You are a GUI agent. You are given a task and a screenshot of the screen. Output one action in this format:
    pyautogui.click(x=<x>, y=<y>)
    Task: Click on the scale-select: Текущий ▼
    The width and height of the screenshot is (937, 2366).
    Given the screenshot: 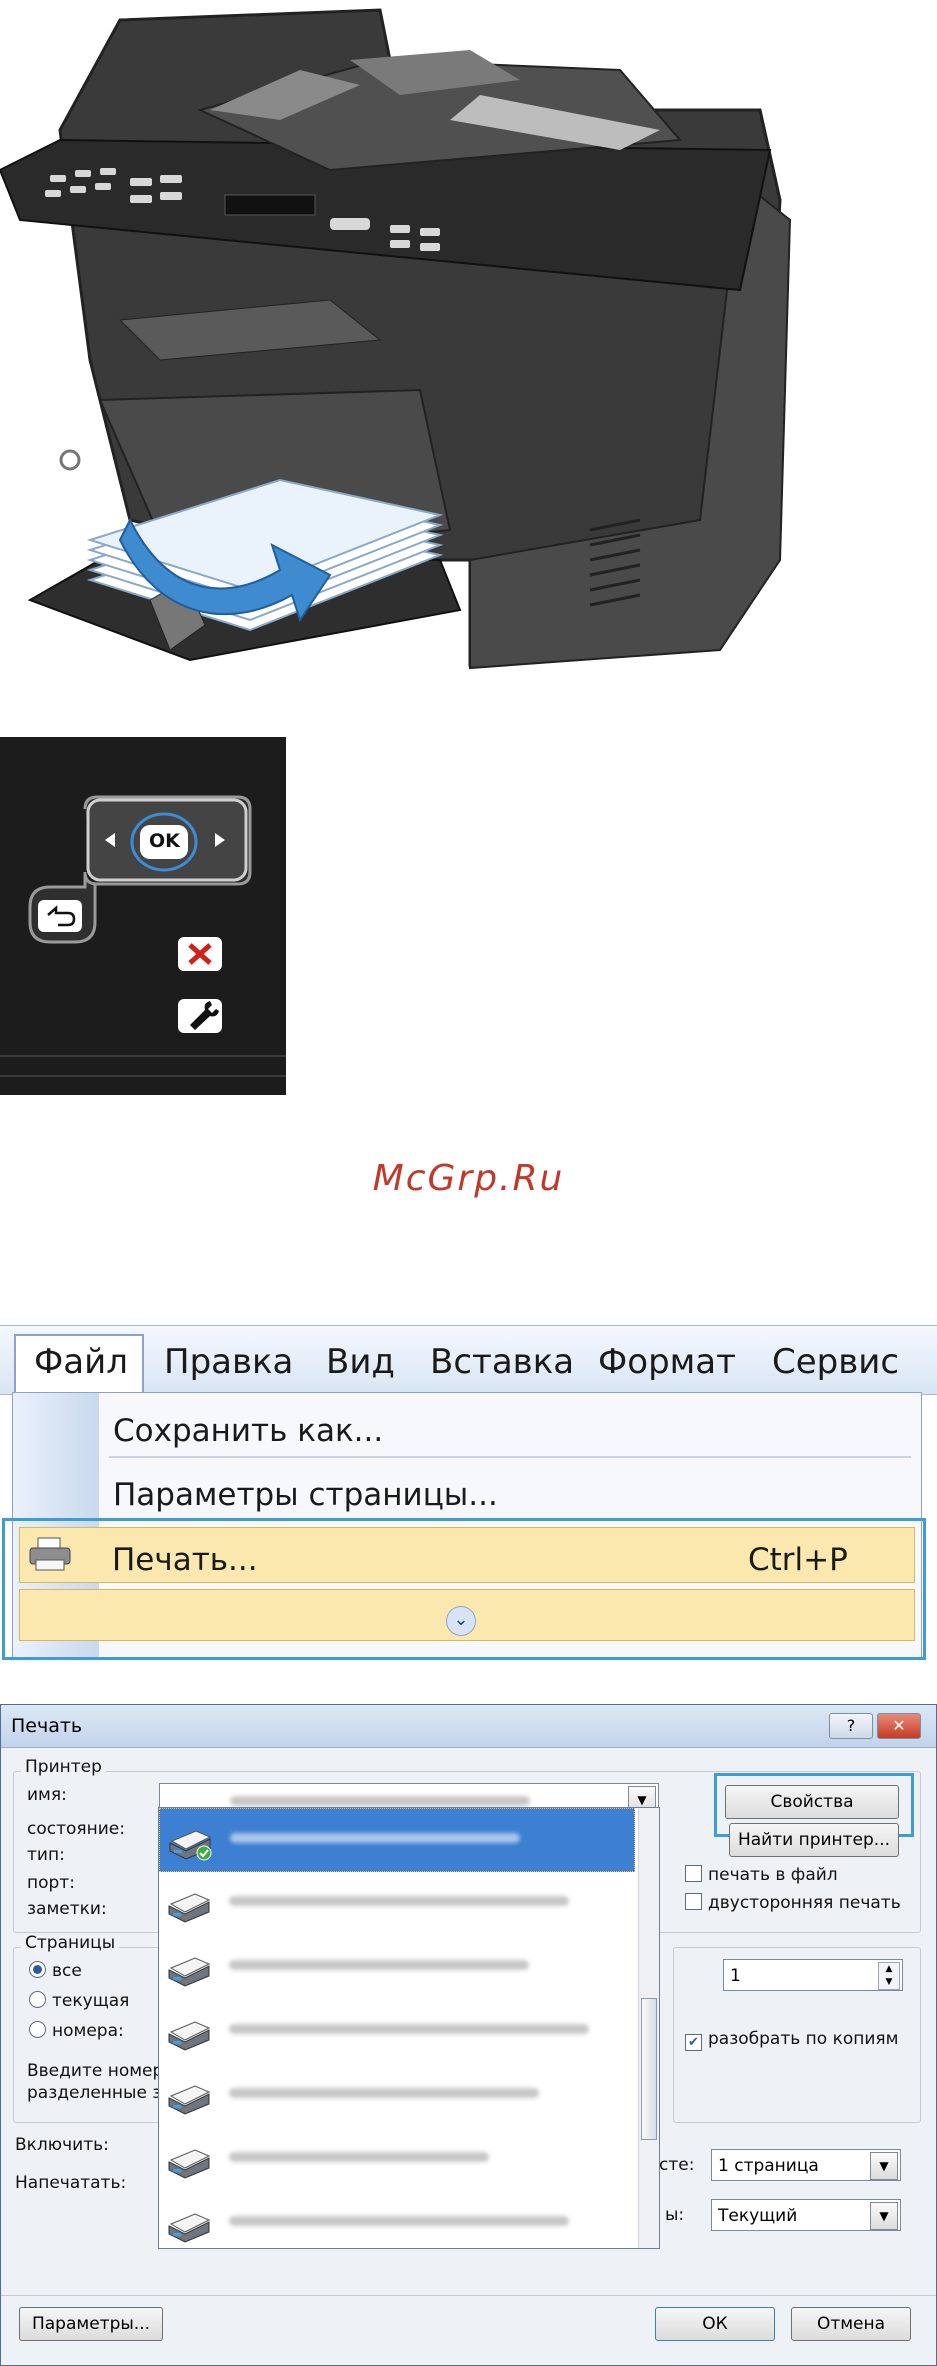 What is the action you would take?
    pyautogui.click(x=806, y=2215)
    